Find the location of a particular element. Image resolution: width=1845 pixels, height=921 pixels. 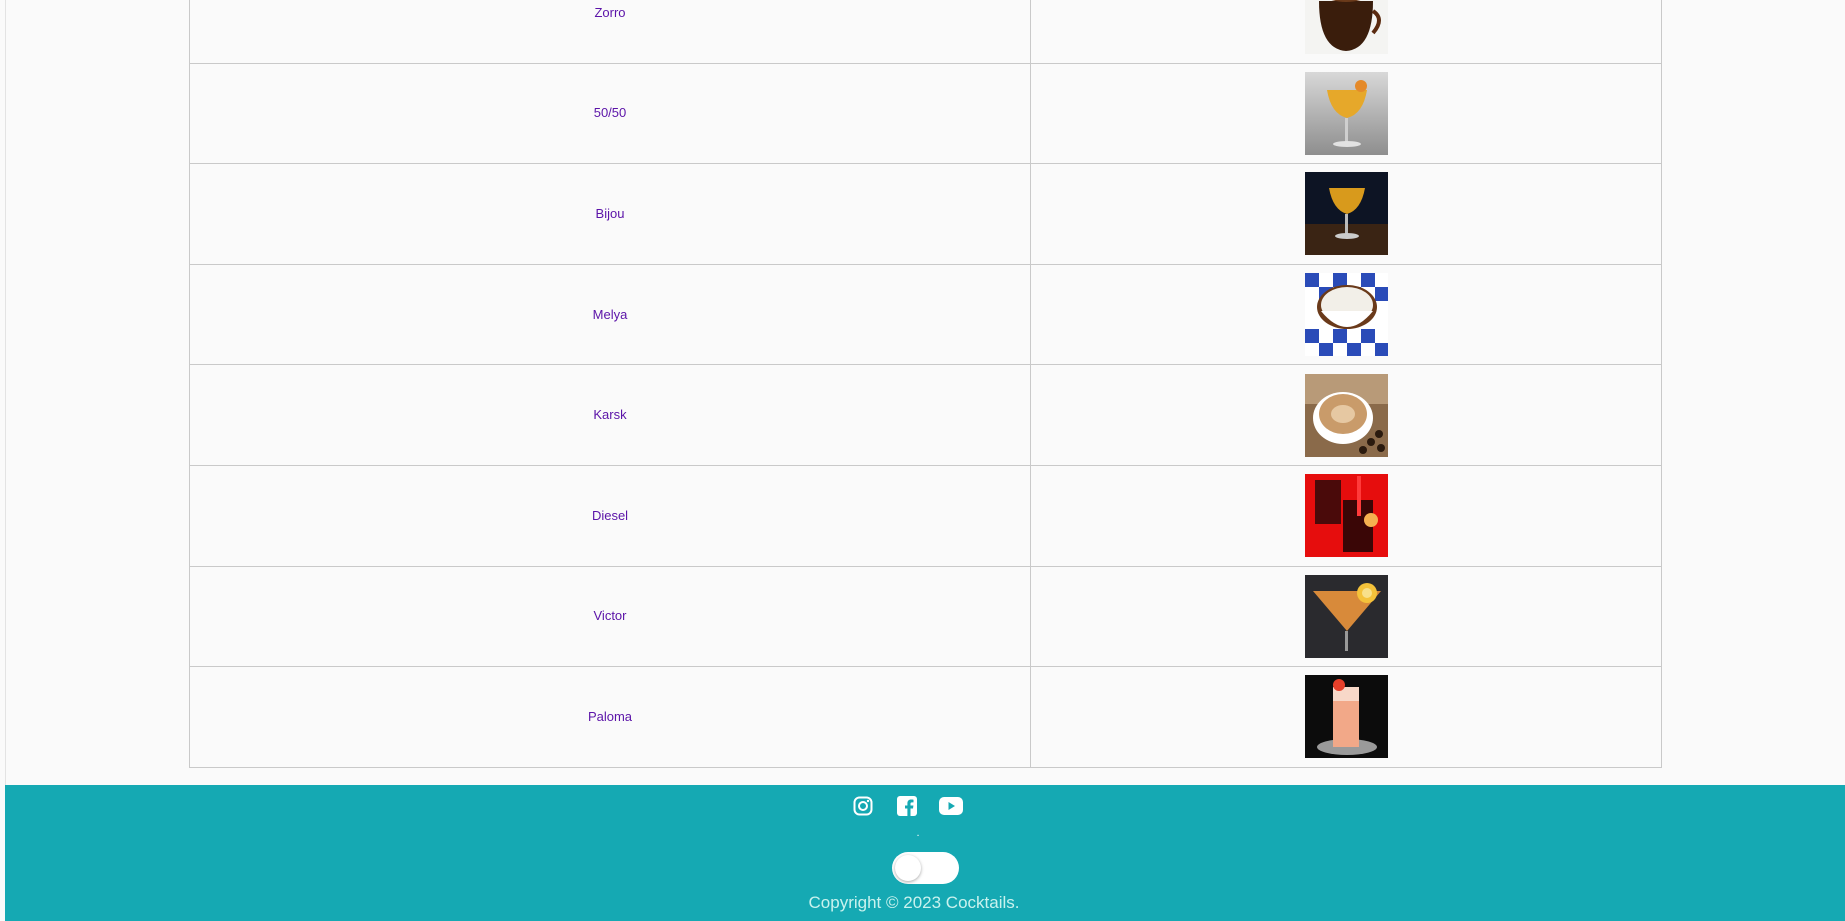

drink-link-diesel: Diesel is located at coordinates (610, 515).